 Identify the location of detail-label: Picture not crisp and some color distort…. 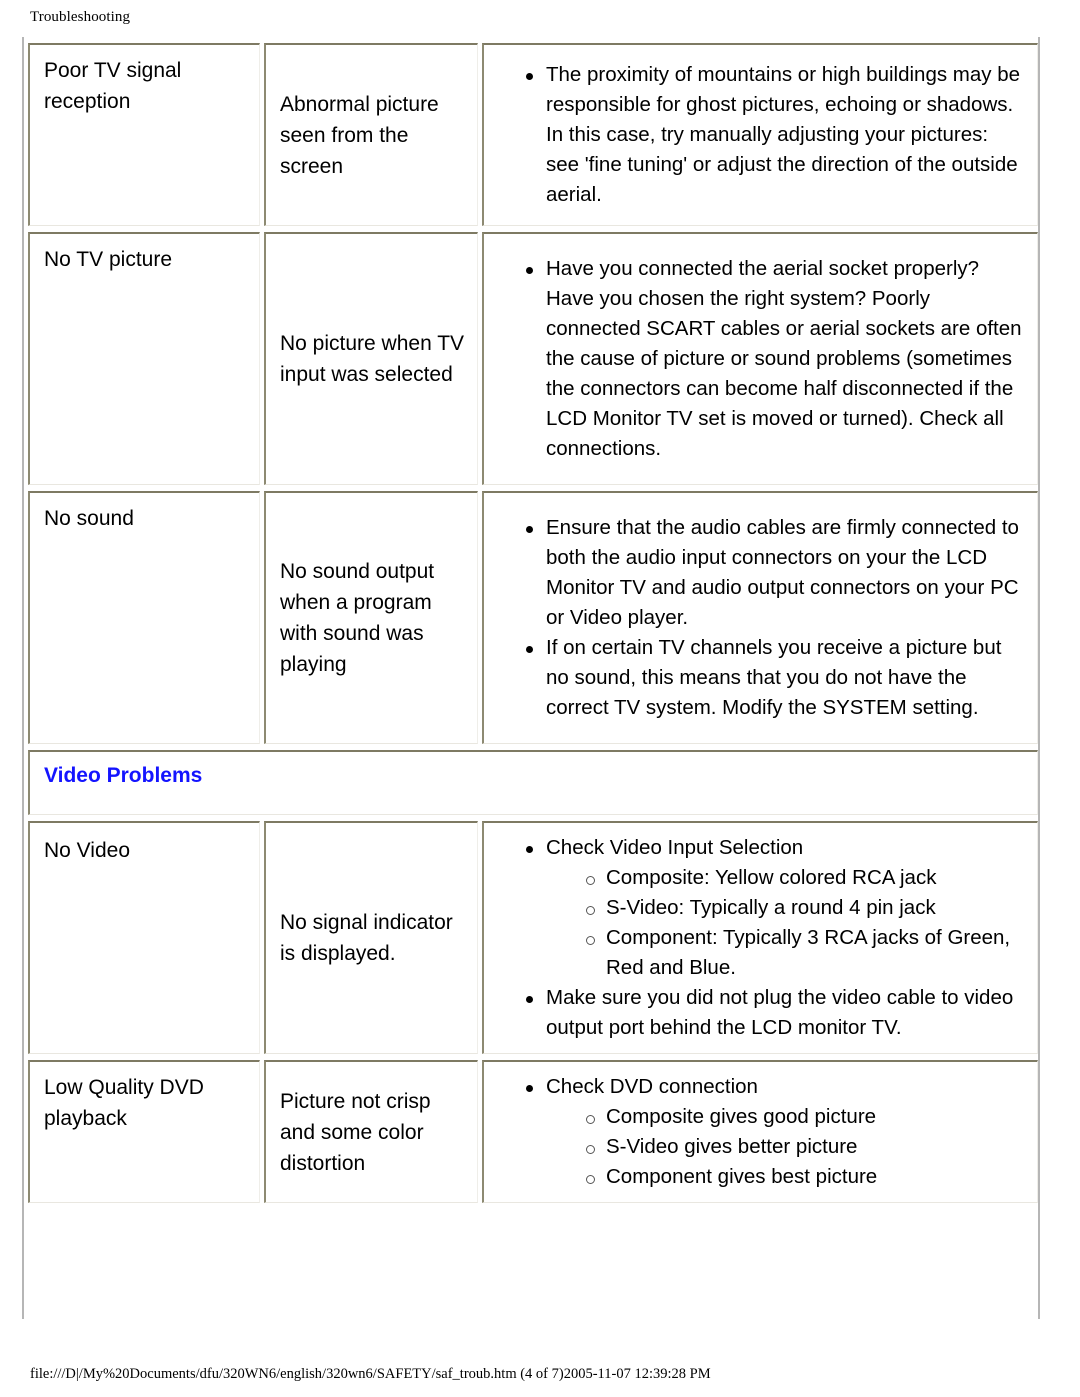
(355, 1132).